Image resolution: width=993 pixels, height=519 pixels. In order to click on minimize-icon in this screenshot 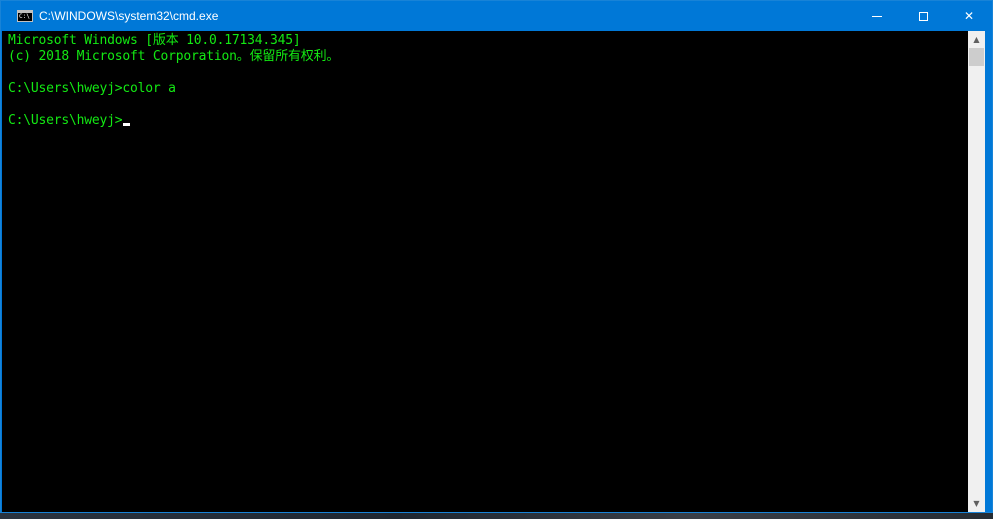, I will do `click(877, 16)`.